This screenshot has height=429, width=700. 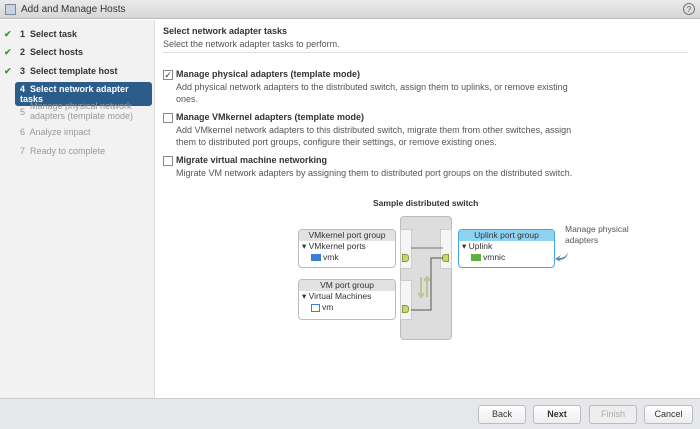 What do you see at coordinates (426, 203) in the screenshot?
I see `diagram-title: Sample distributed switch` at bounding box center [426, 203].